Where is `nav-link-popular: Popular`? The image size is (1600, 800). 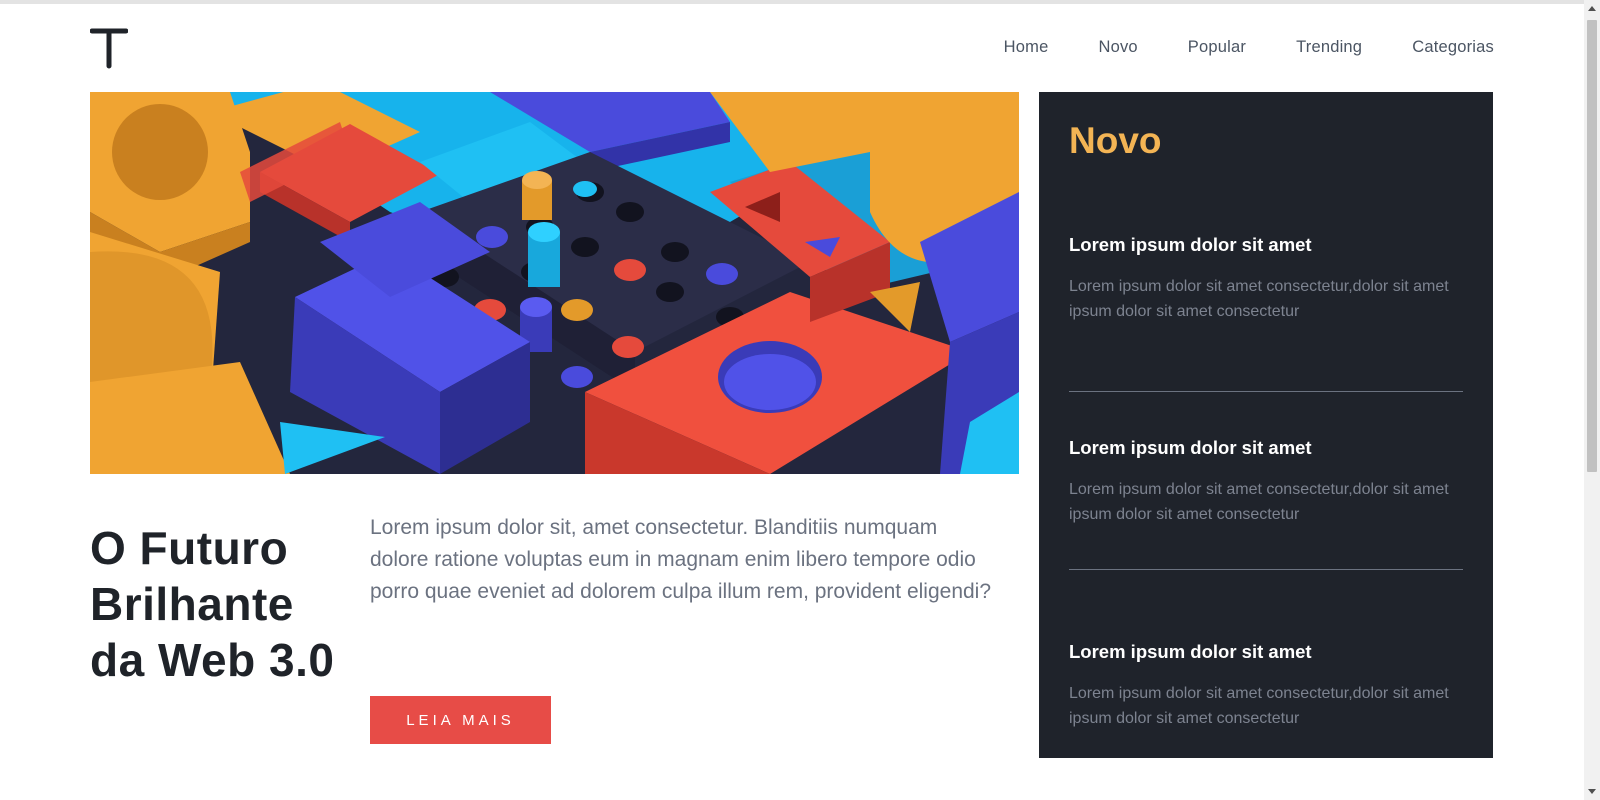
nav-link-popular: Popular is located at coordinates (1217, 47).